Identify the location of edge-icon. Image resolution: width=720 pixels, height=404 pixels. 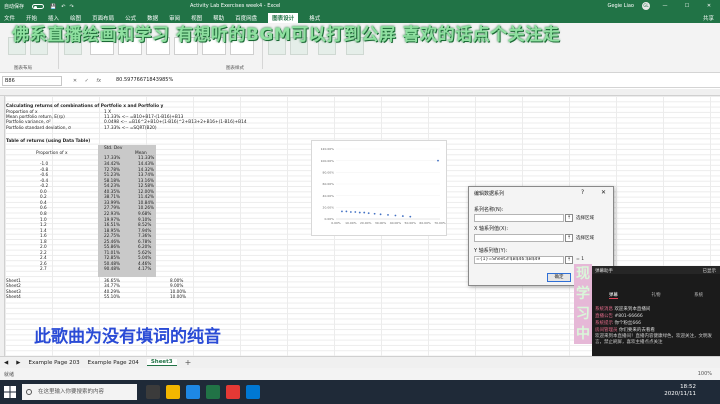
(193, 392).